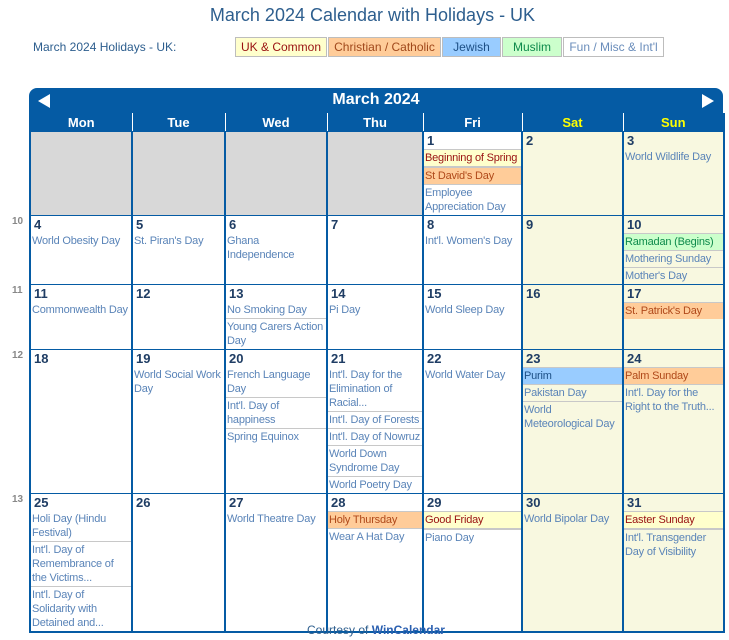 The width and height of the screenshot is (729, 640). I want to click on holiday-event: World Down Syndrome Day, so click(375, 460).